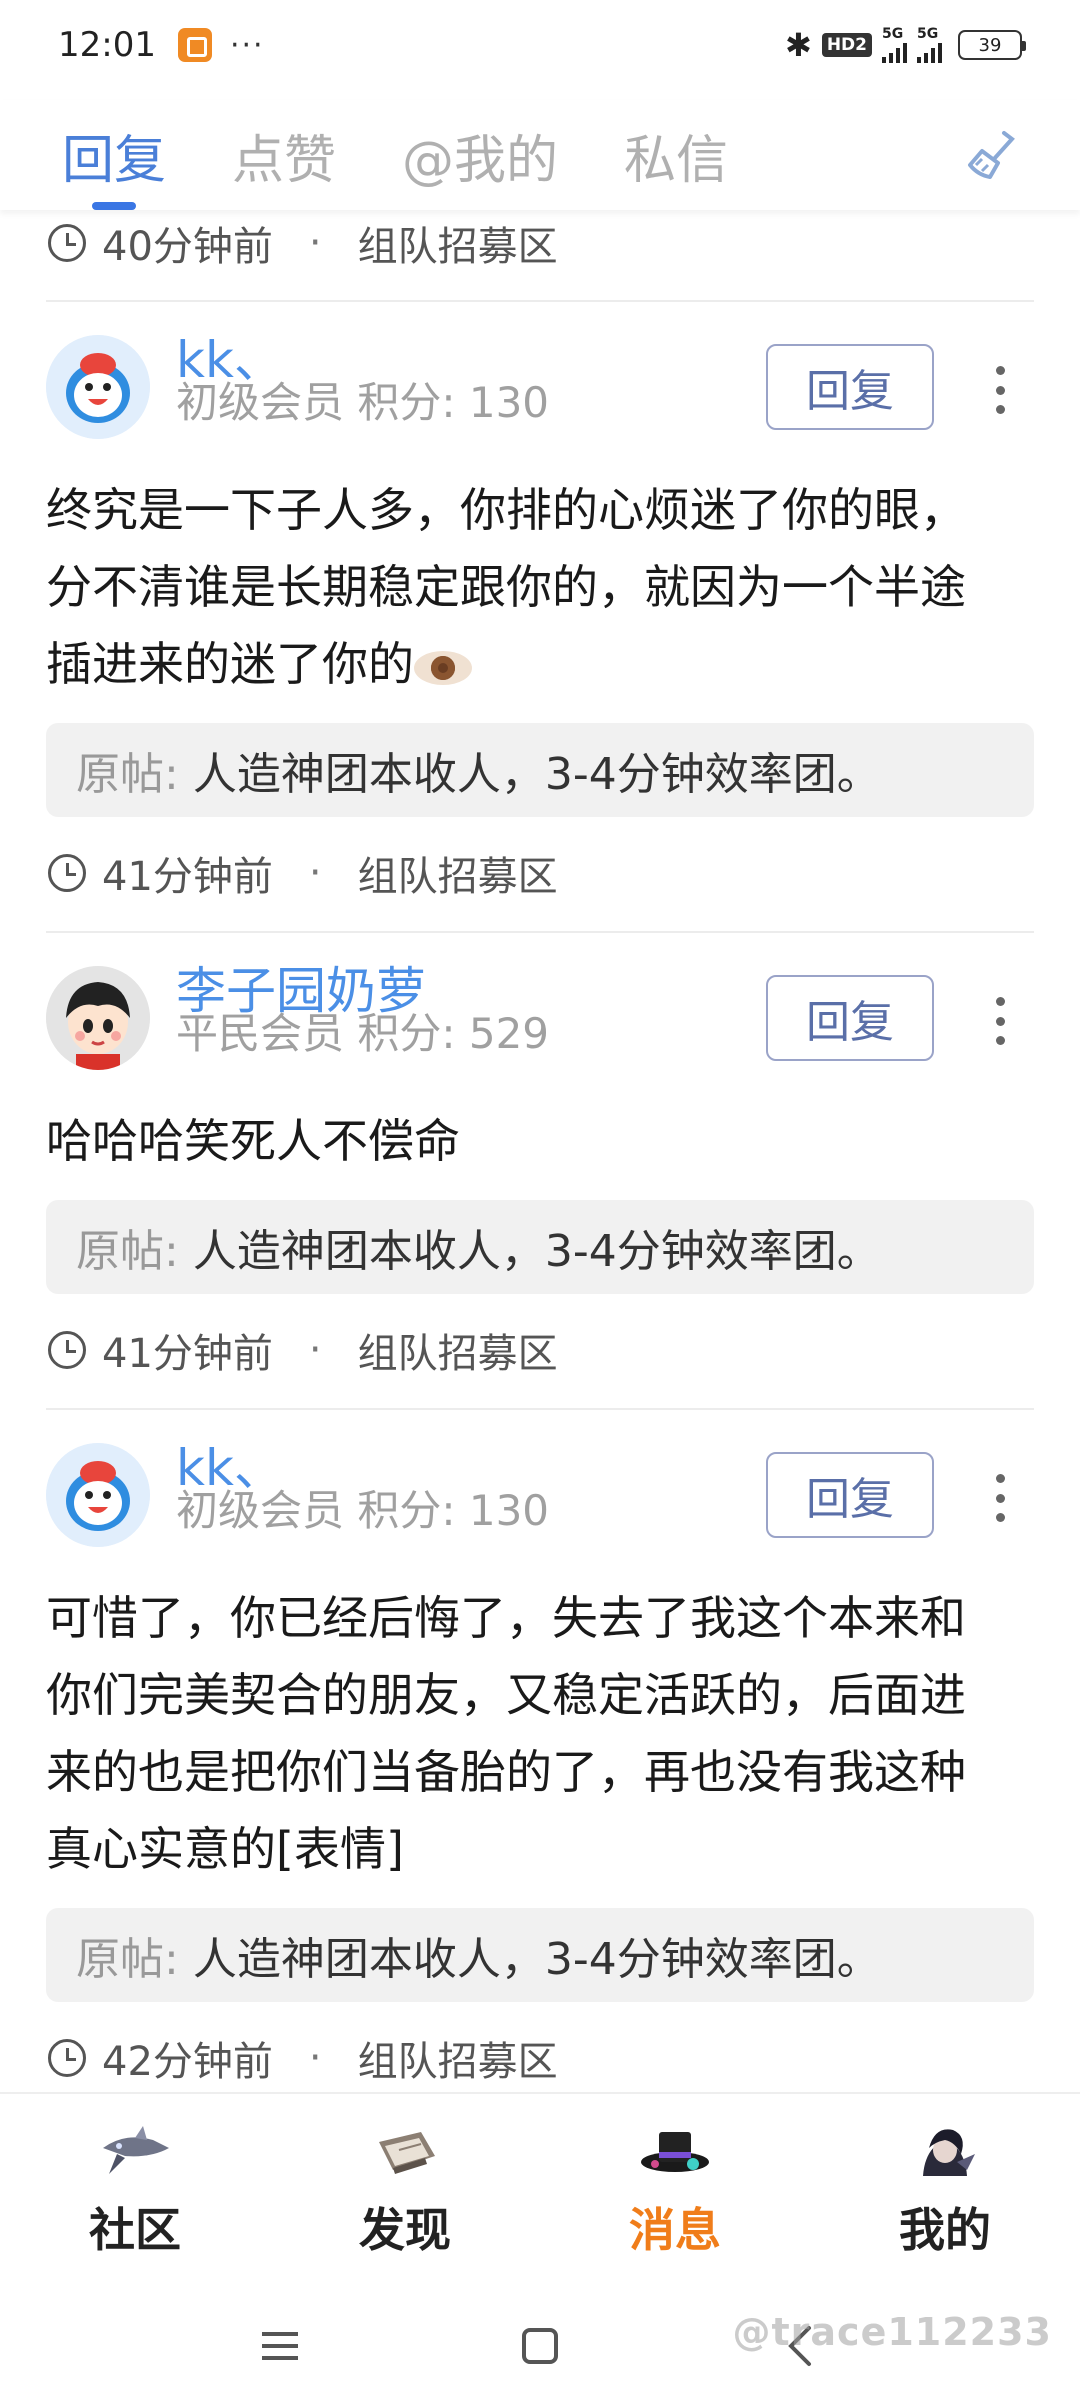 This screenshot has height=2400, width=1080. I want to click on nav-community: 社区, so click(135, 2193).